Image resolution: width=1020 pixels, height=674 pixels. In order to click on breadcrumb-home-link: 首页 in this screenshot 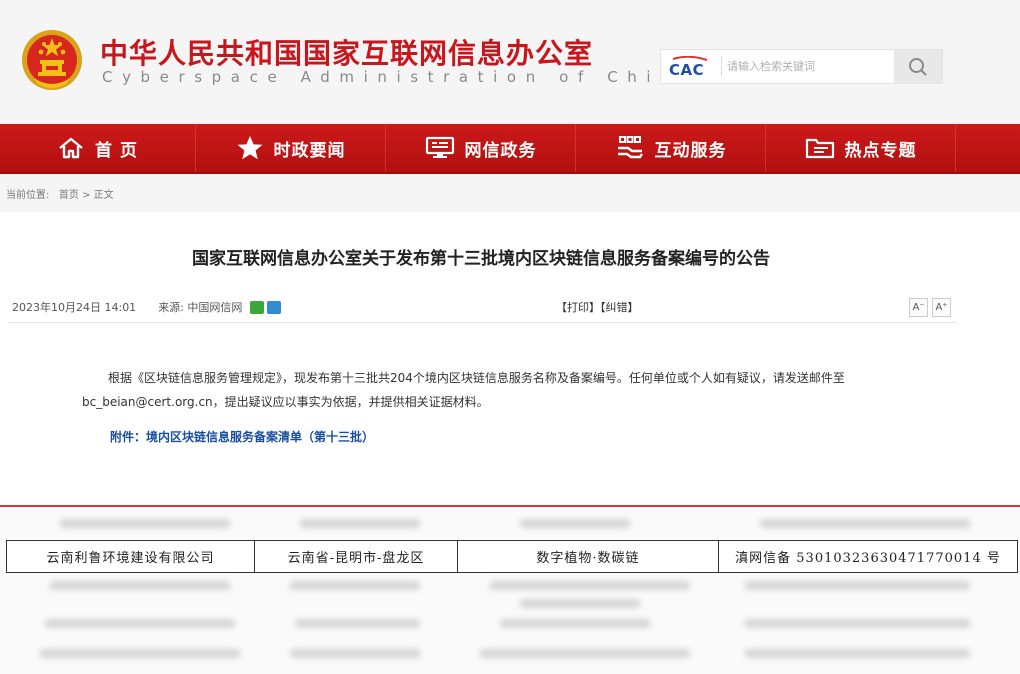, I will do `click(69, 195)`.